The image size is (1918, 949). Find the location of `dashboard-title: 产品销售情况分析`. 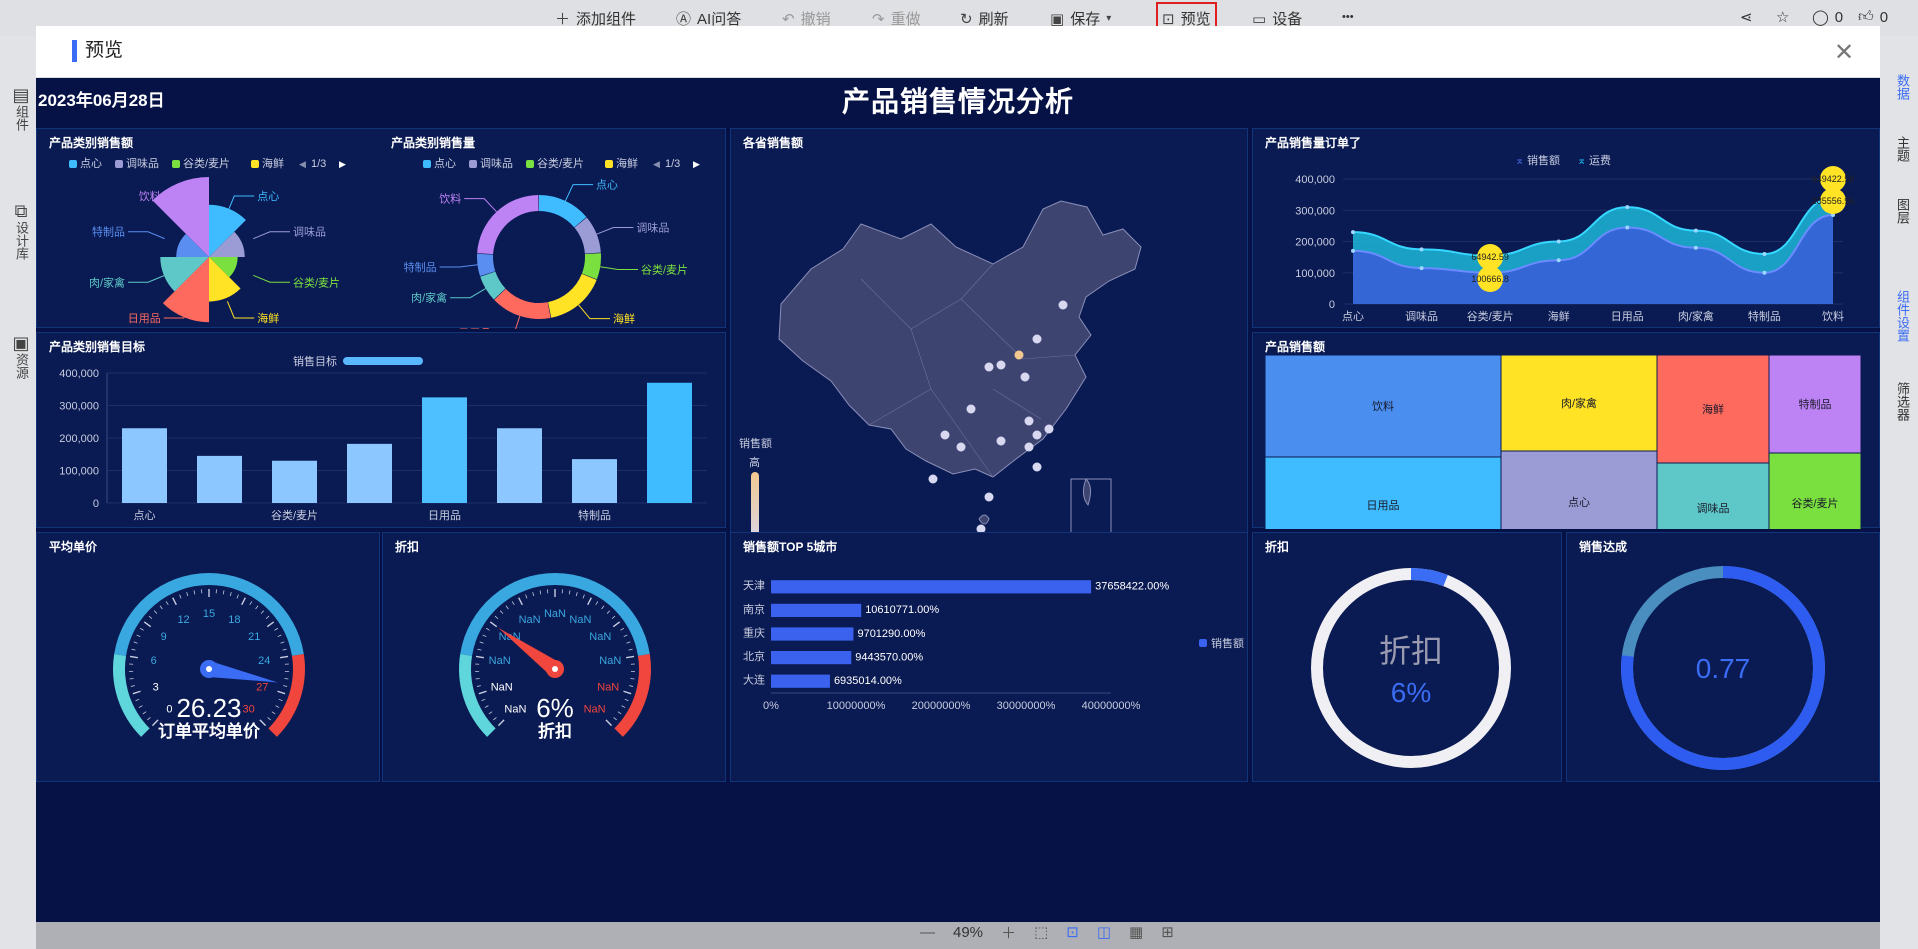

dashboard-title: 产品销售情况分析 is located at coordinates (957, 101).